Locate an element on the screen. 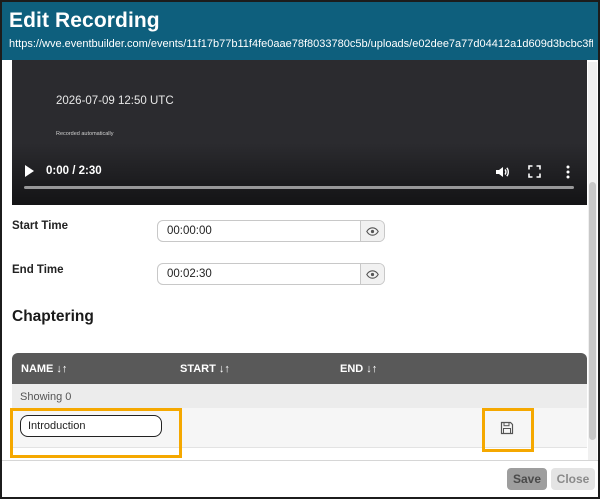 This screenshot has height=499, width=600. chapter-name-input is located at coordinates (91, 426).